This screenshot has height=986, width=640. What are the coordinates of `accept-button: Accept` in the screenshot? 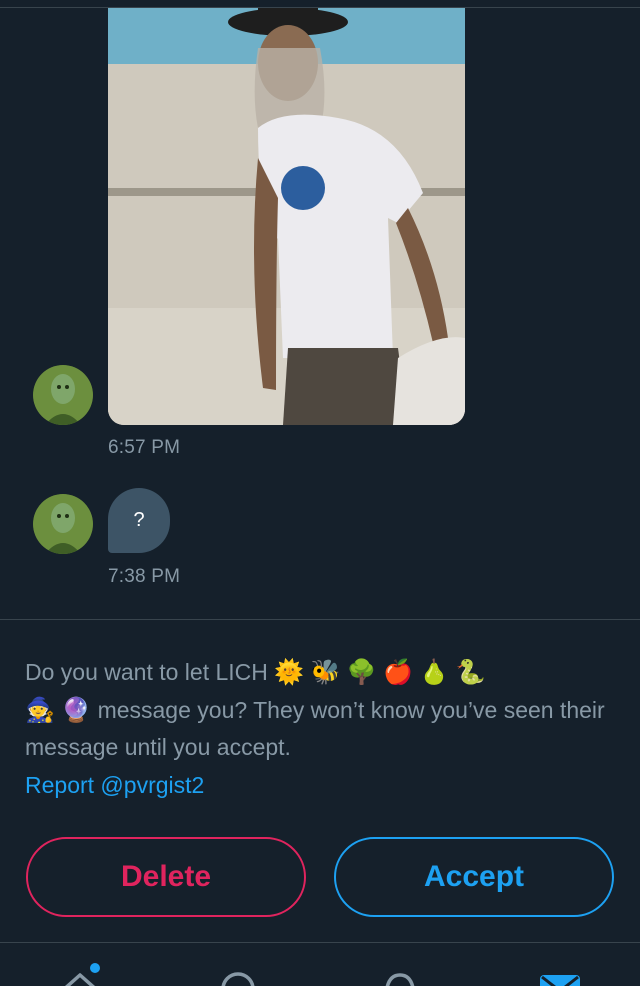 It's located at (474, 877).